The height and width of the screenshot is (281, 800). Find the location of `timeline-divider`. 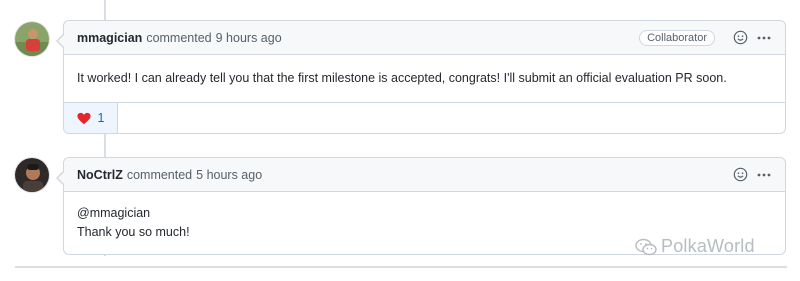

timeline-divider is located at coordinates (401, 267).